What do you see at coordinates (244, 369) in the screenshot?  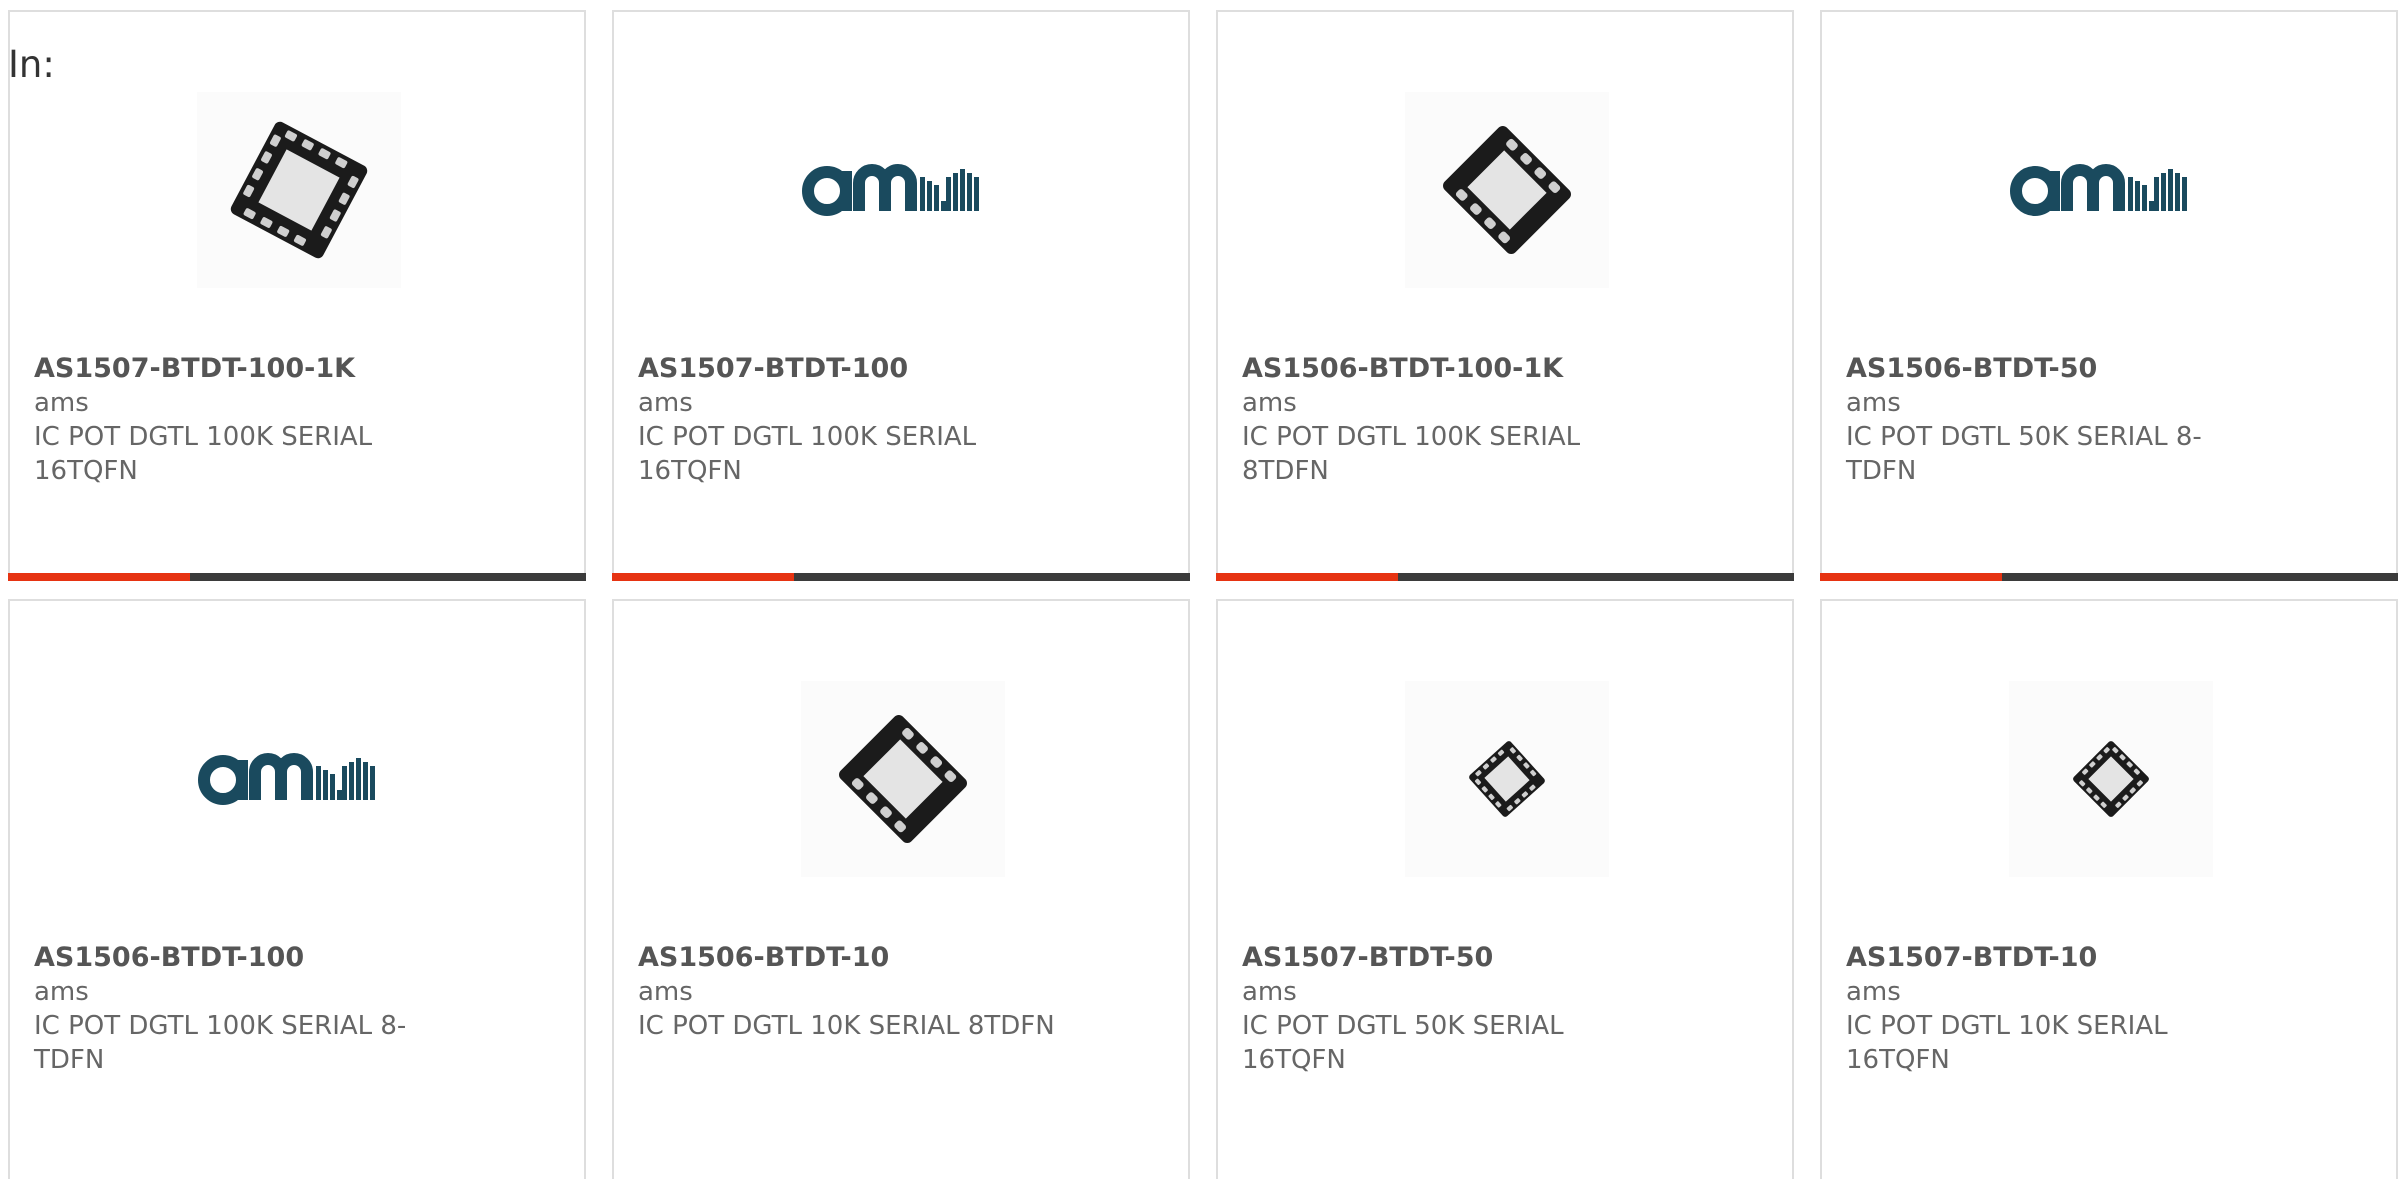 I see `part-number: AS1507-BTDT-100-1K` at bounding box center [244, 369].